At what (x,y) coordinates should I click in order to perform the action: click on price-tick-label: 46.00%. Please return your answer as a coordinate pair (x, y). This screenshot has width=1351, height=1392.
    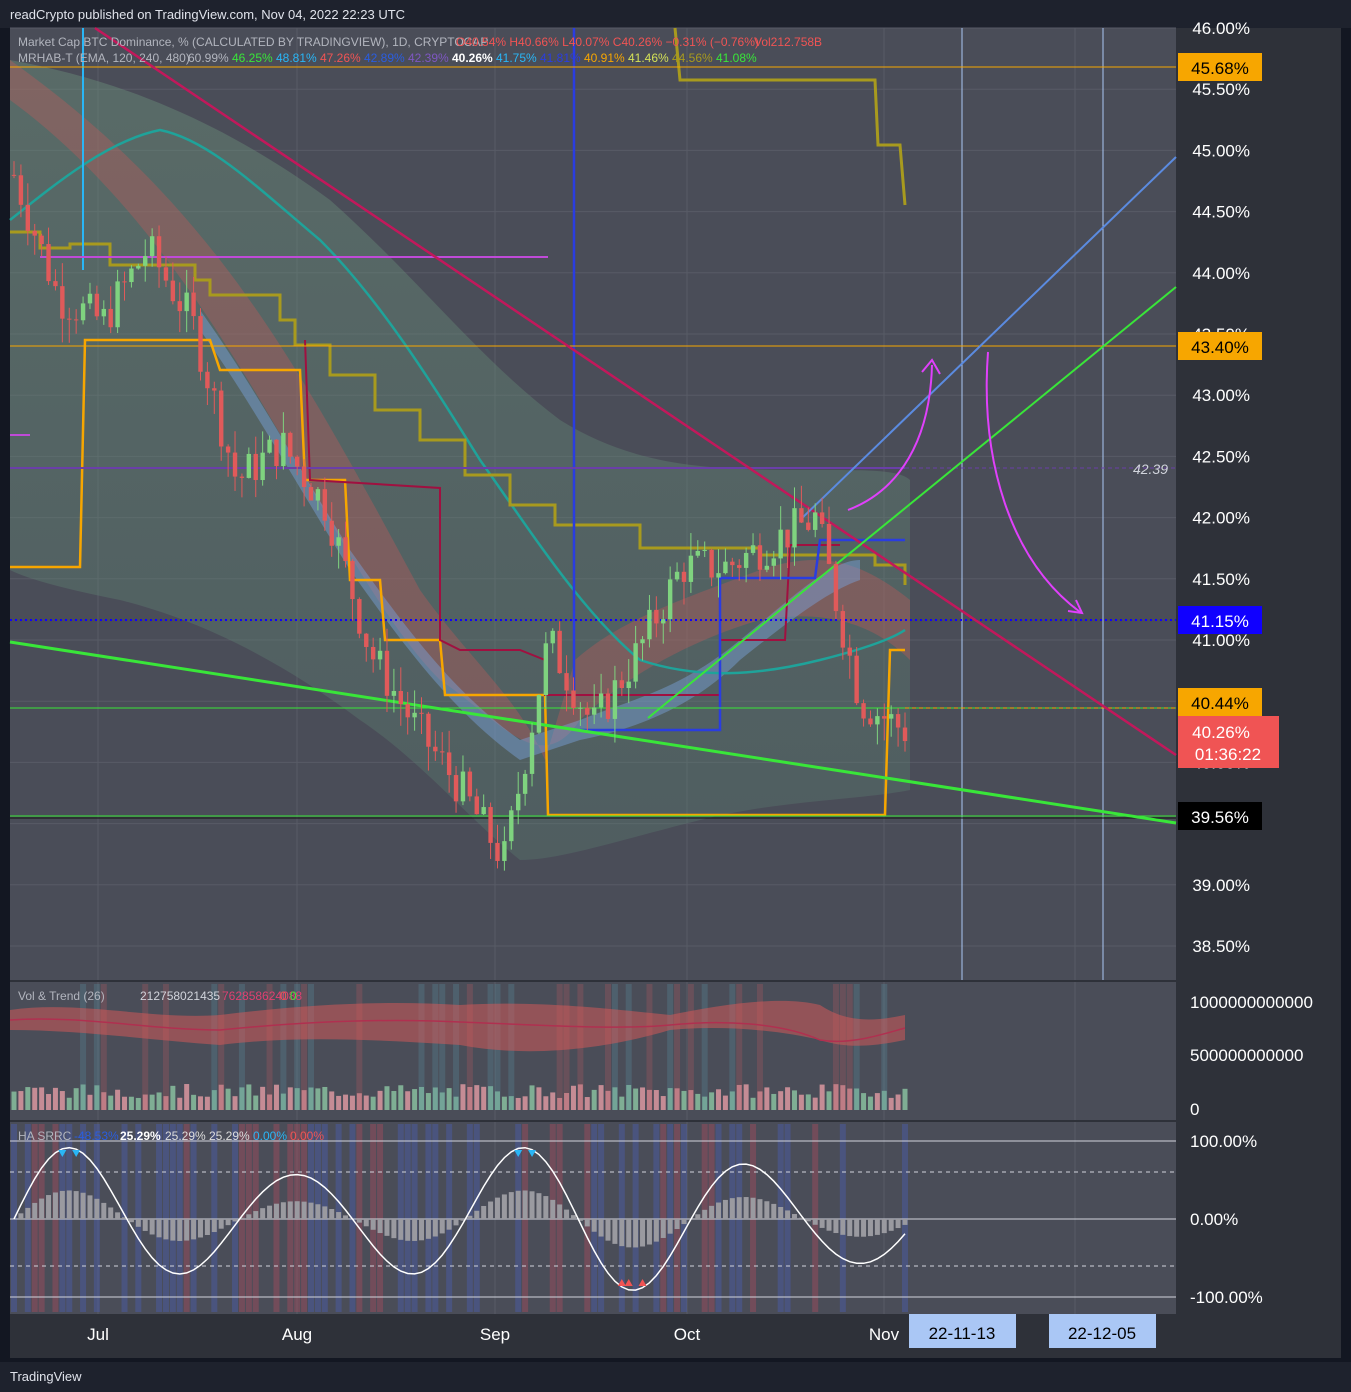
    Looking at the image, I should click on (1221, 28).